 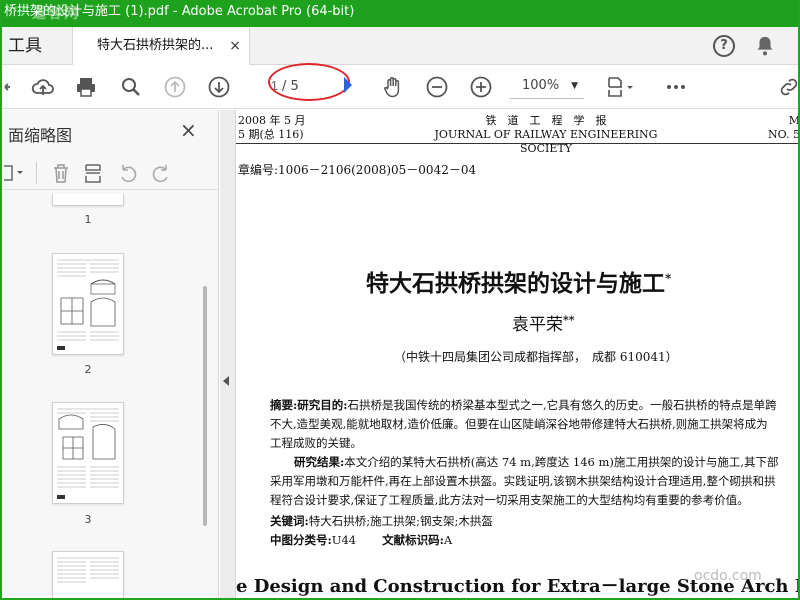 I want to click on classification-line: 中图分类号:U44 文献标识码:A, so click(x=361, y=540).